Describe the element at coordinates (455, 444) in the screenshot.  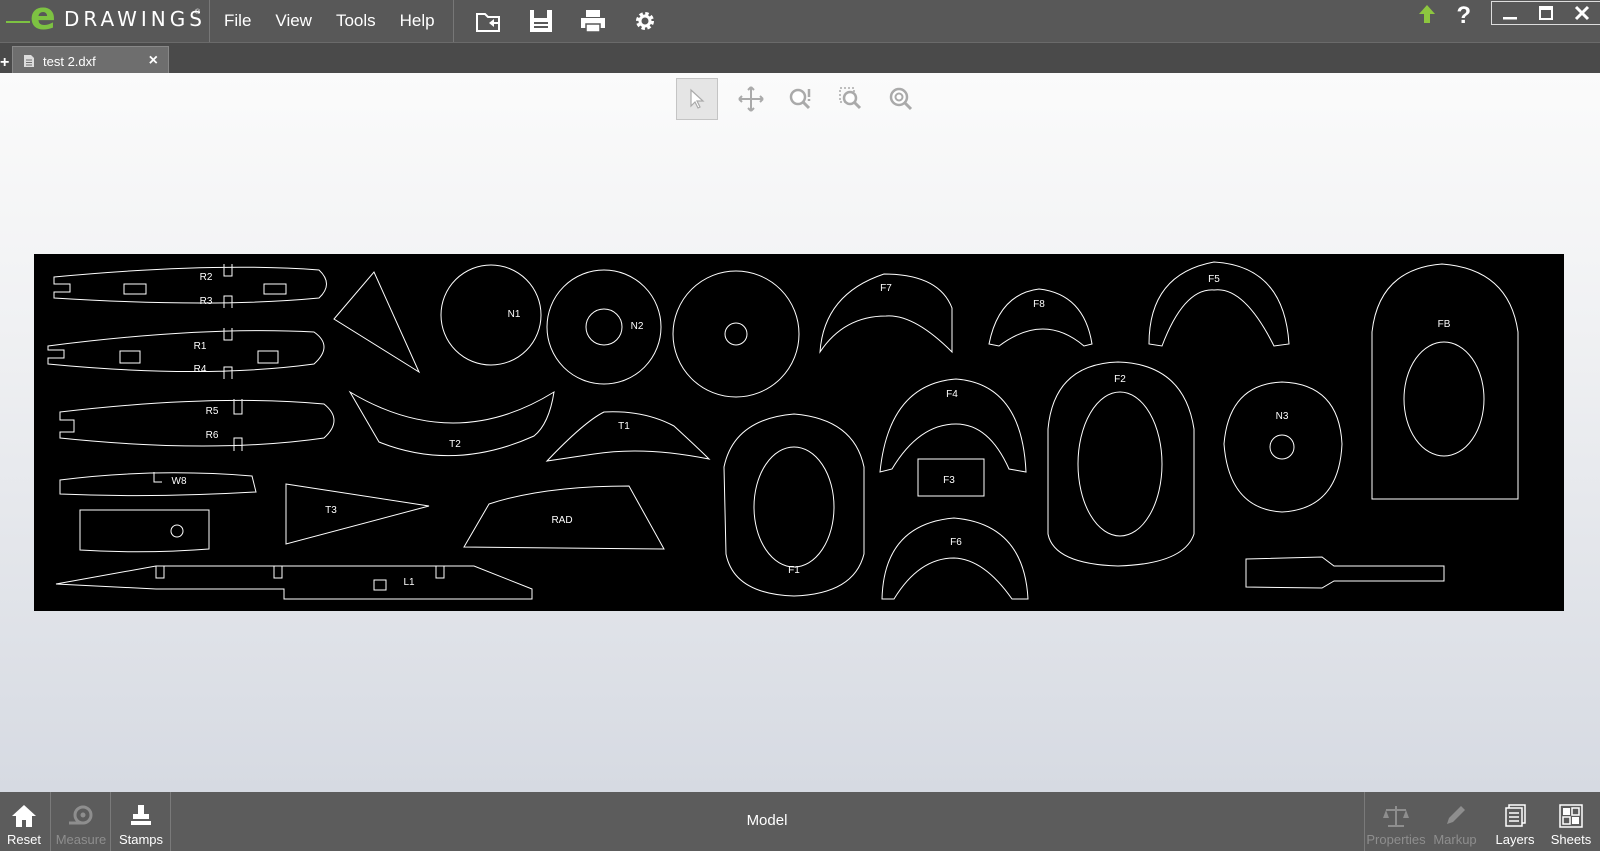
I see `label-t2: T2` at that location.